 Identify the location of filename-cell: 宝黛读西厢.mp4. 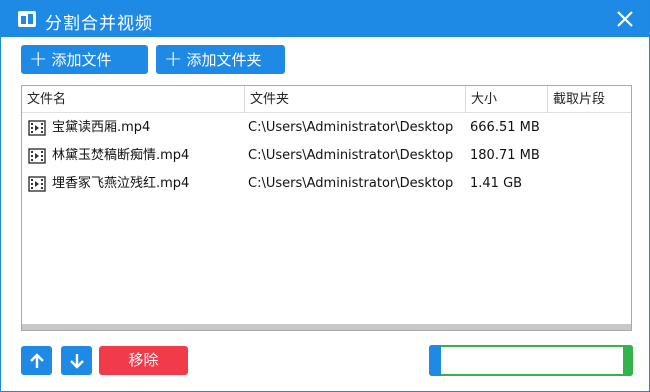
(138, 128).